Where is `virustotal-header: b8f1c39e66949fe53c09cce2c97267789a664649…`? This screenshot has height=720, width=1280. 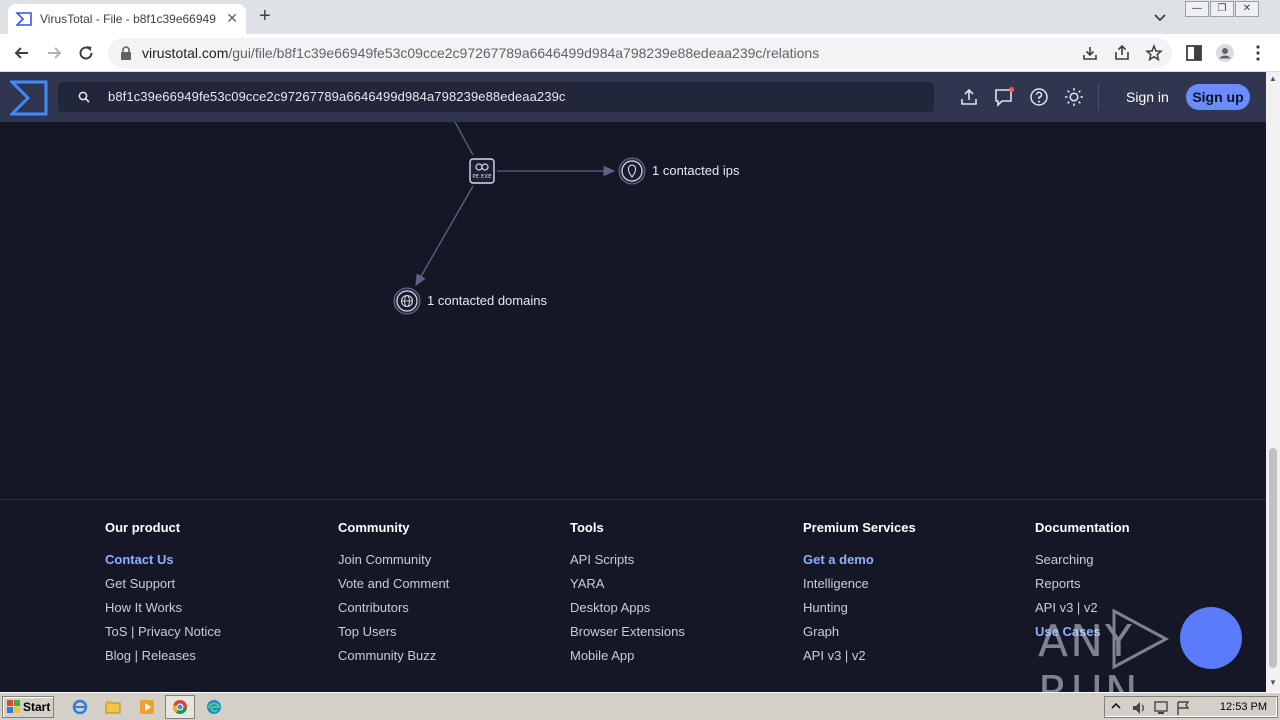 virustotal-header: b8f1c39e66949fe53c09cce2c97267789a664649… is located at coordinates (633, 97).